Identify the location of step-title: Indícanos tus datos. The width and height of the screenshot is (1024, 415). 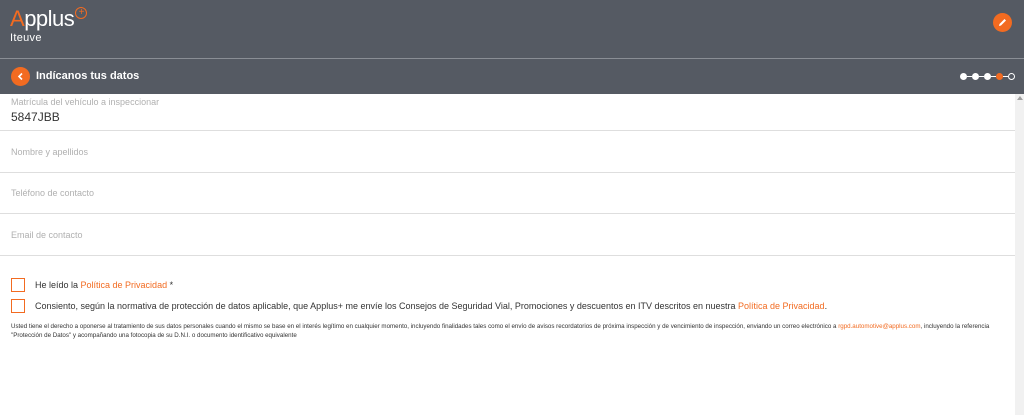
(88, 76).